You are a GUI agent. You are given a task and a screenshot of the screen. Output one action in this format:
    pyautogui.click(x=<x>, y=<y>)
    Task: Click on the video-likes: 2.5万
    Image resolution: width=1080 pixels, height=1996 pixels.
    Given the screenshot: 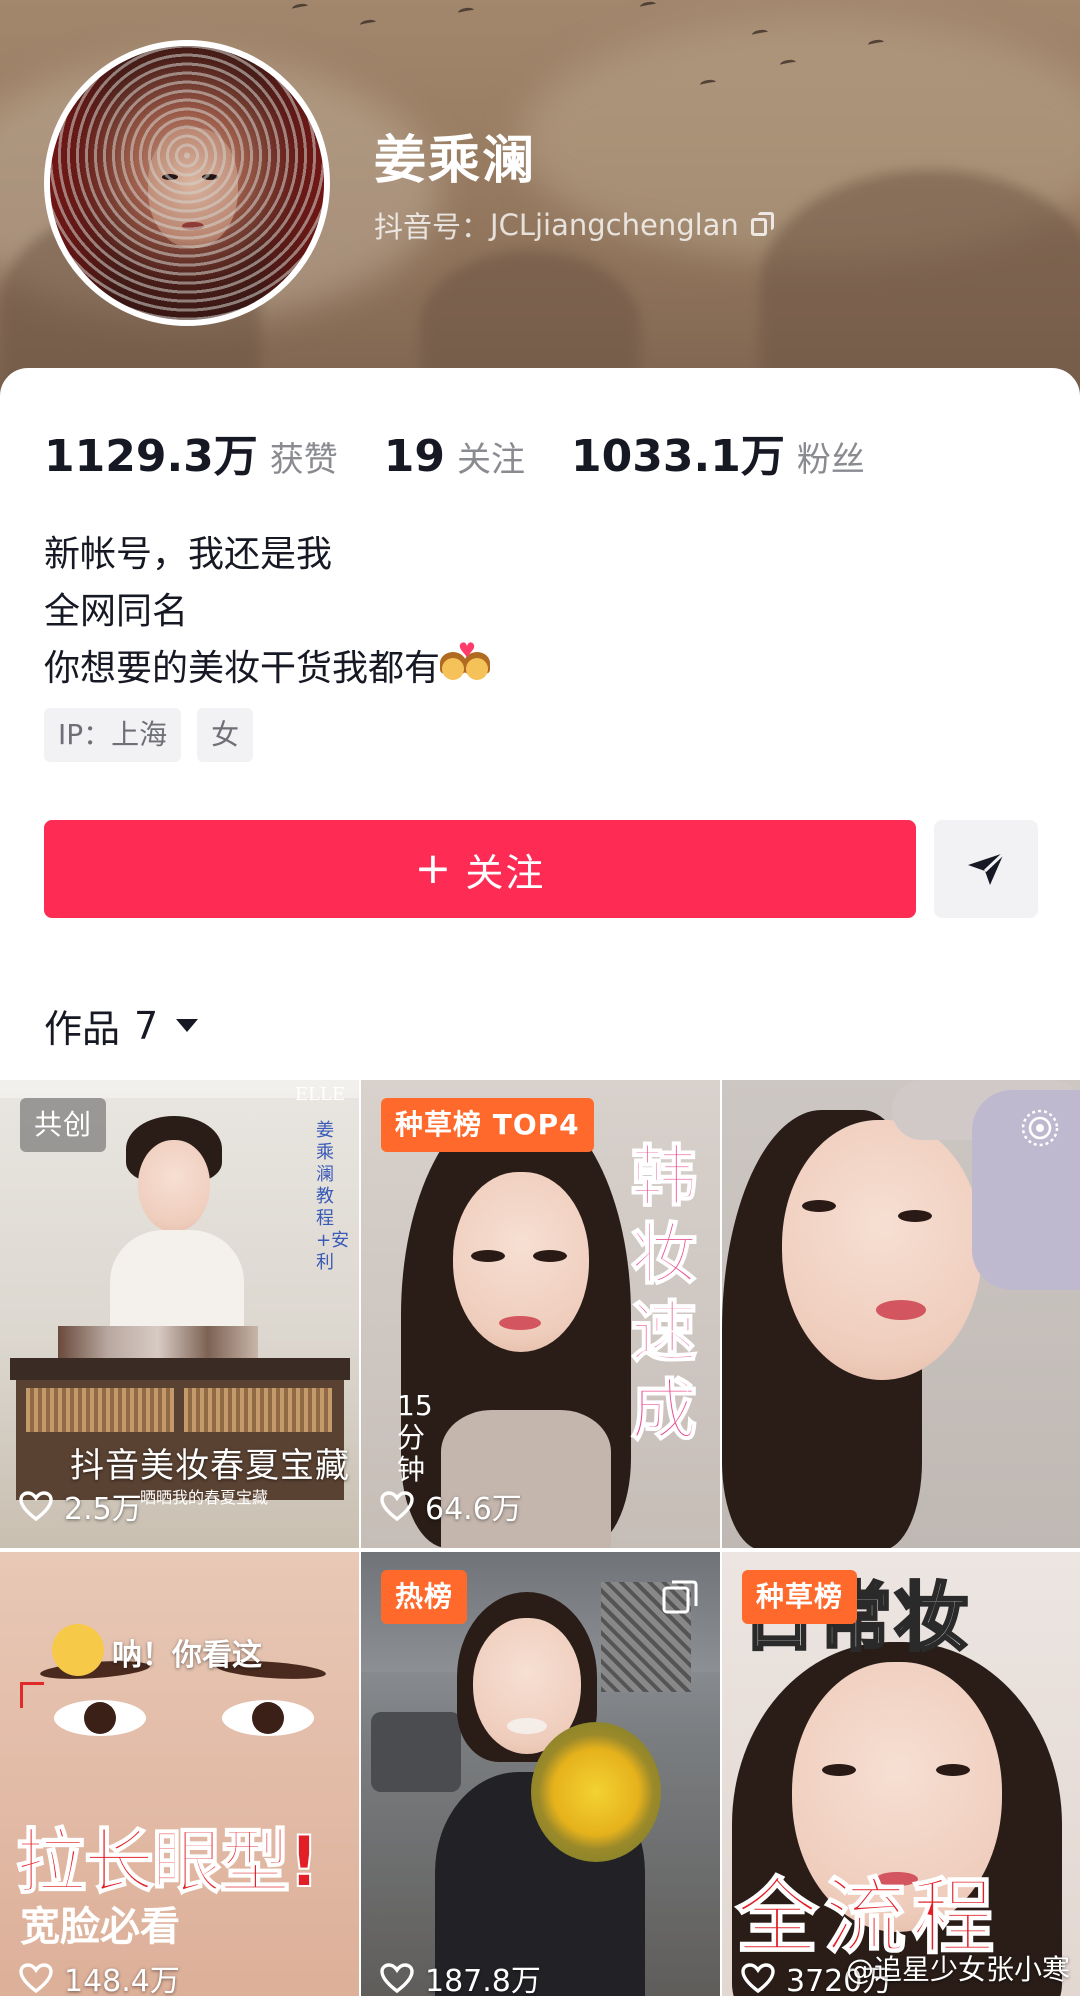 What is the action you would take?
    pyautogui.click(x=80, y=1506)
    